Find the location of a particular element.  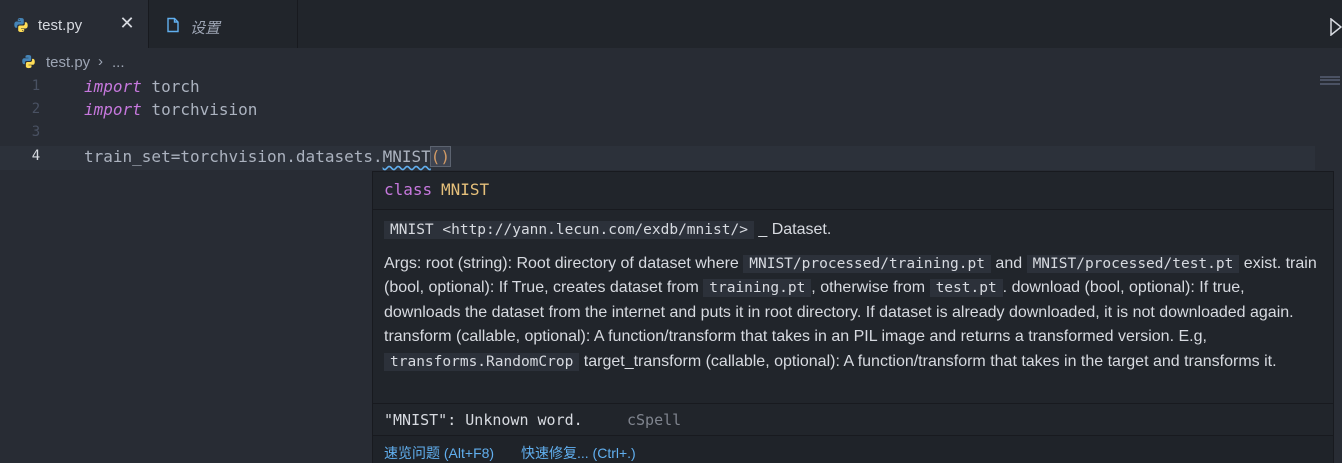

inline-code: transforms.RandomCrop is located at coordinates (482, 361).